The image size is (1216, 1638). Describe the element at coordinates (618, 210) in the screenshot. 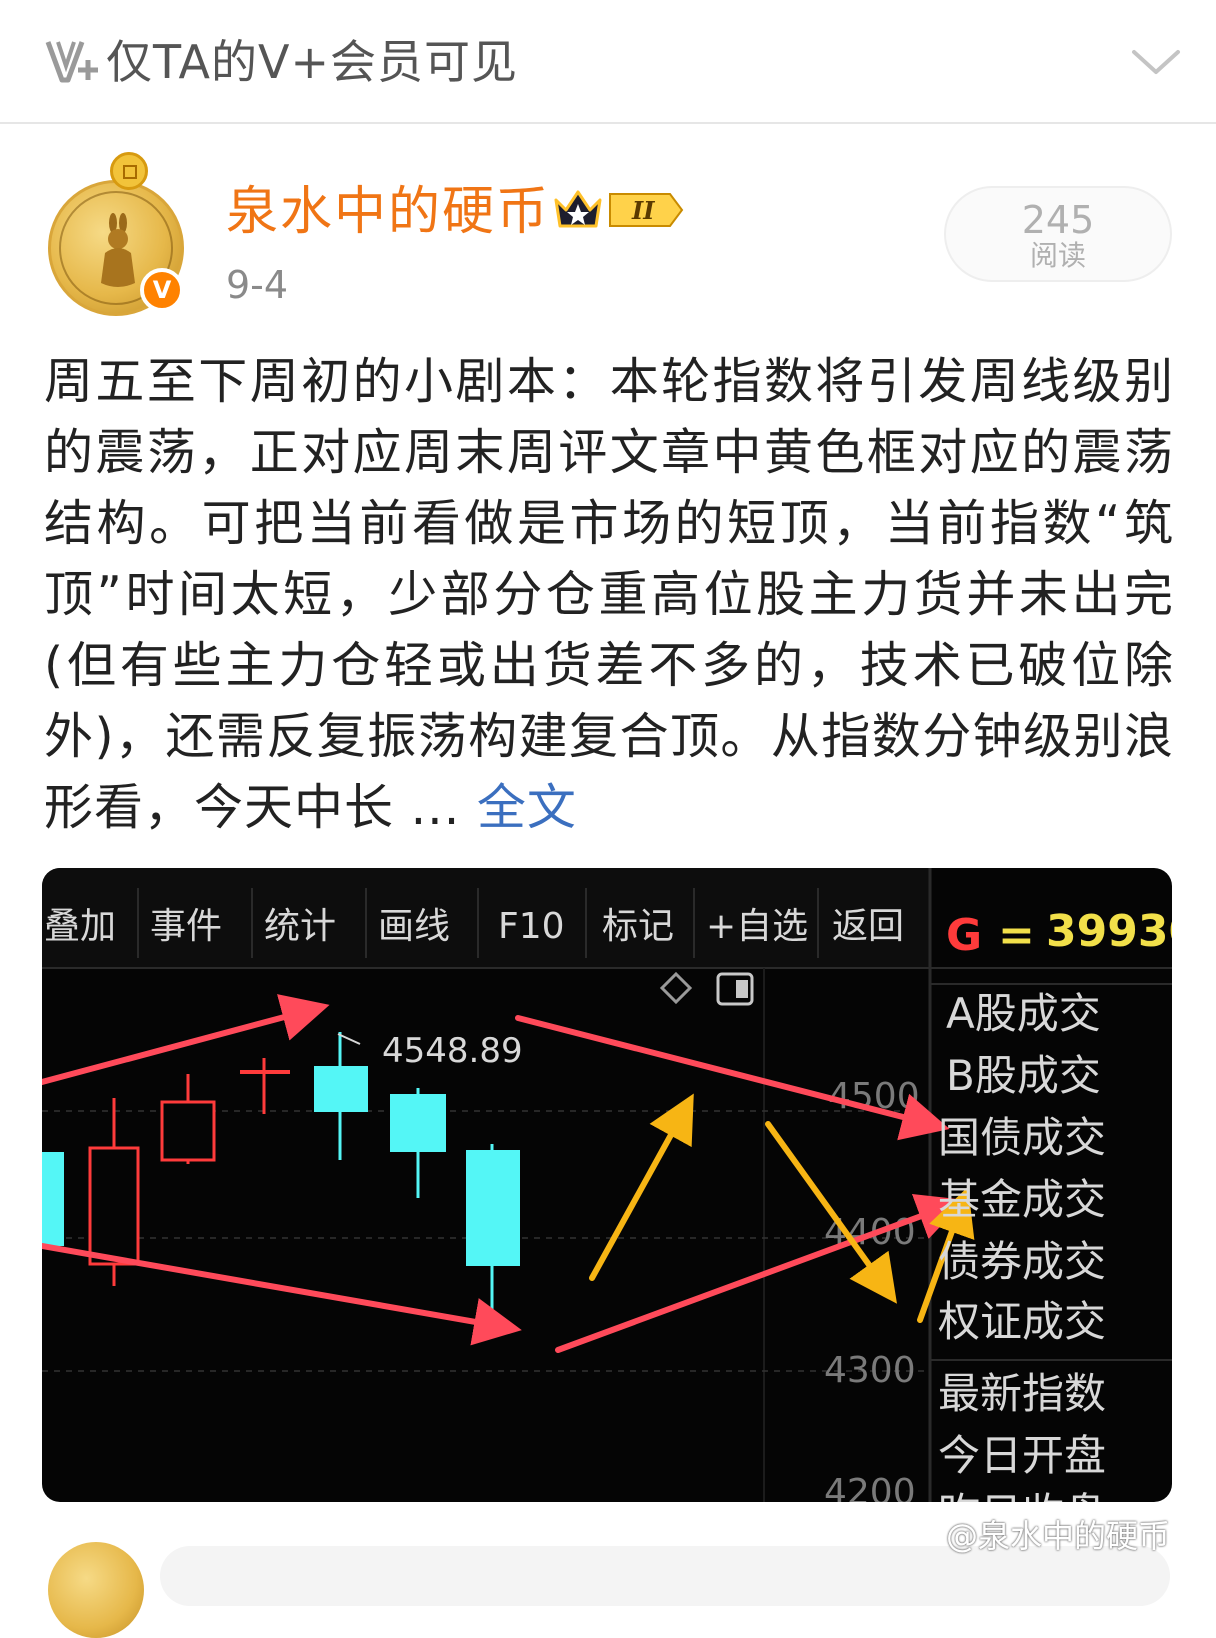

I see `vip-crown-badge-icon: II` at that location.